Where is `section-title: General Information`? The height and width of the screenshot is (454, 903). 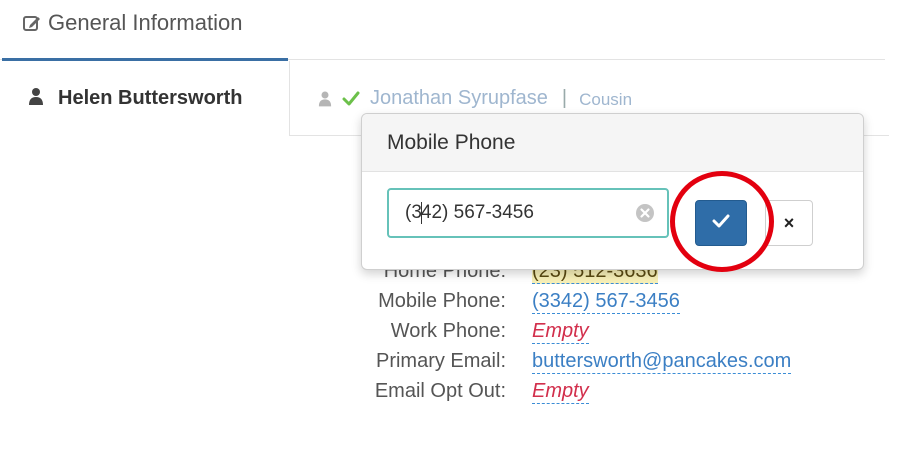 section-title: General Information is located at coordinates (145, 22).